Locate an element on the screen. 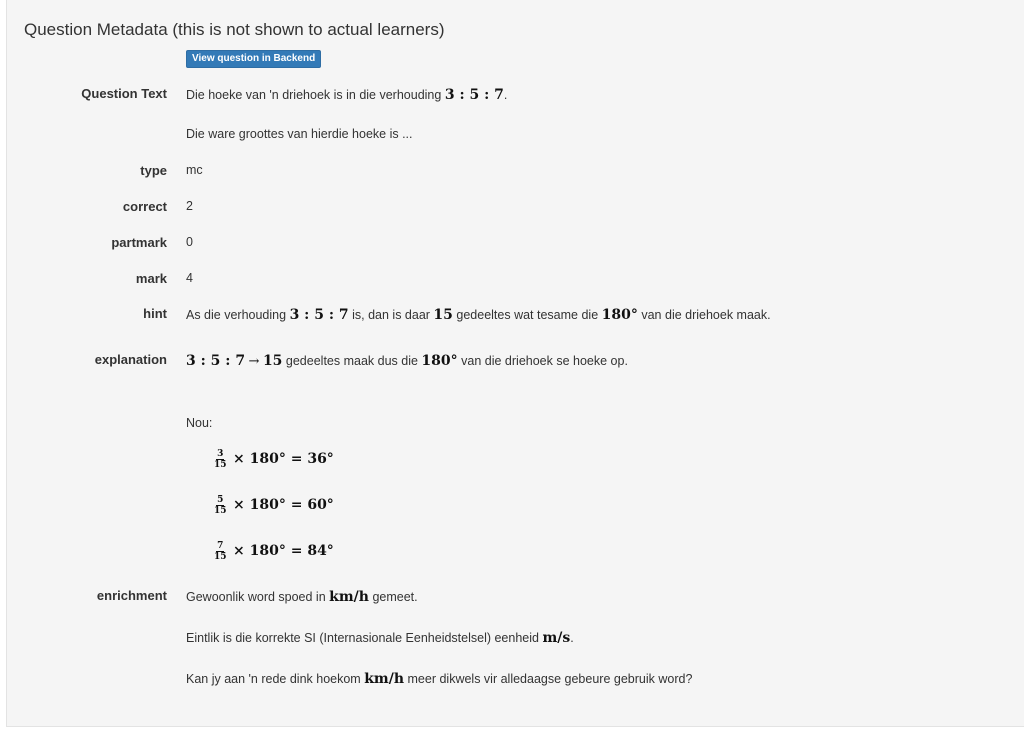 This screenshot has width=1024, height=731. partmark-value: 0 is located at coordinates (189, 242).